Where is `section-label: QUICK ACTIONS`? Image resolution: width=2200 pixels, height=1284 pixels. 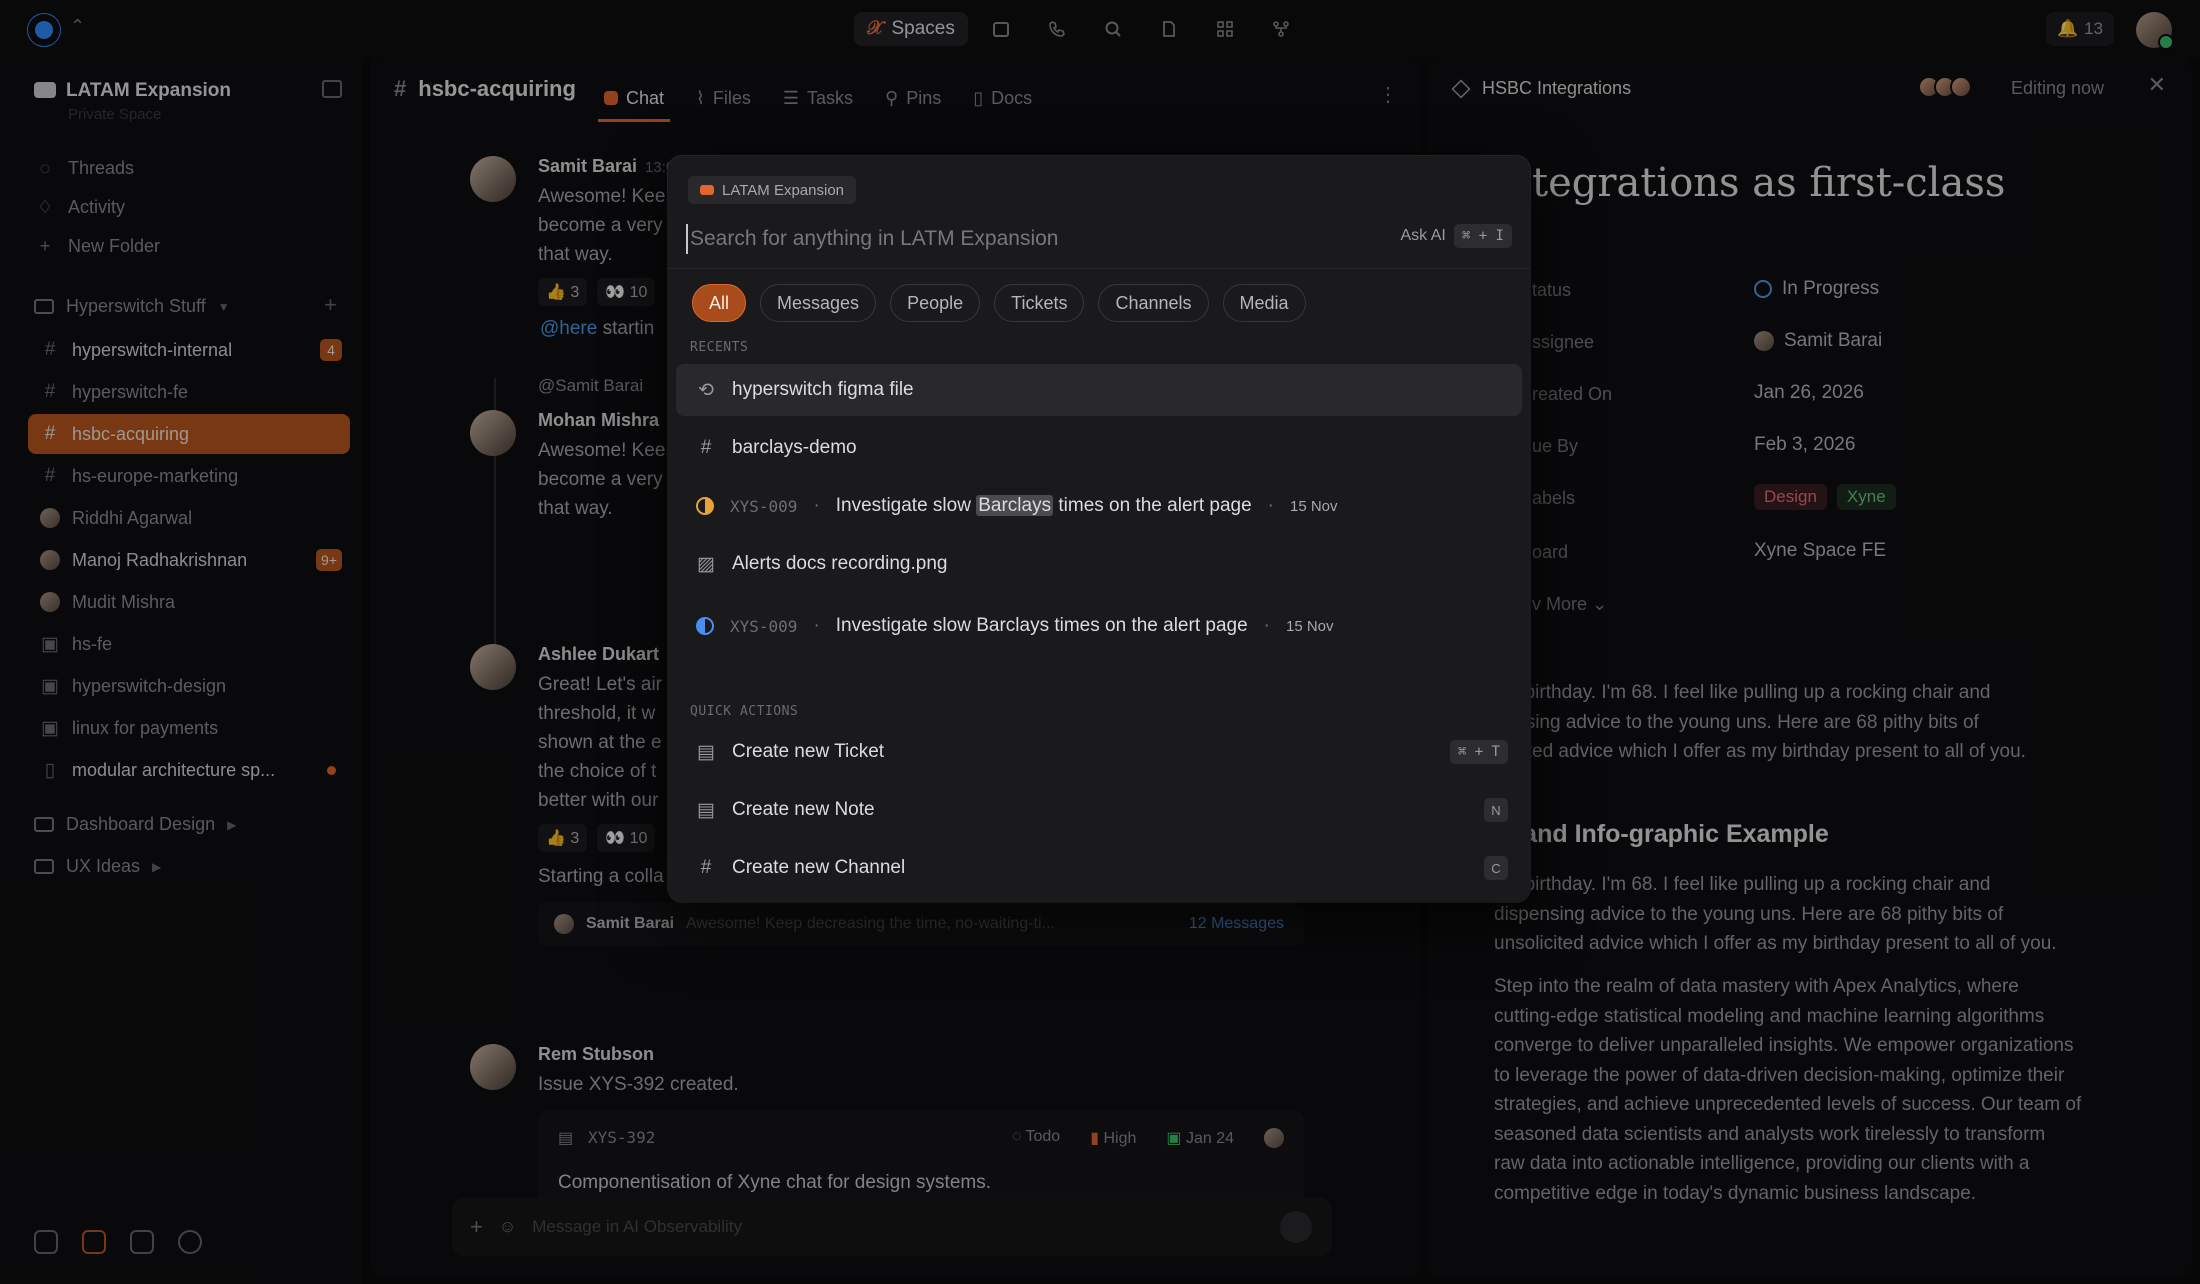 section-label: QUICK ACTIONS is located at coordinates (744, 711).